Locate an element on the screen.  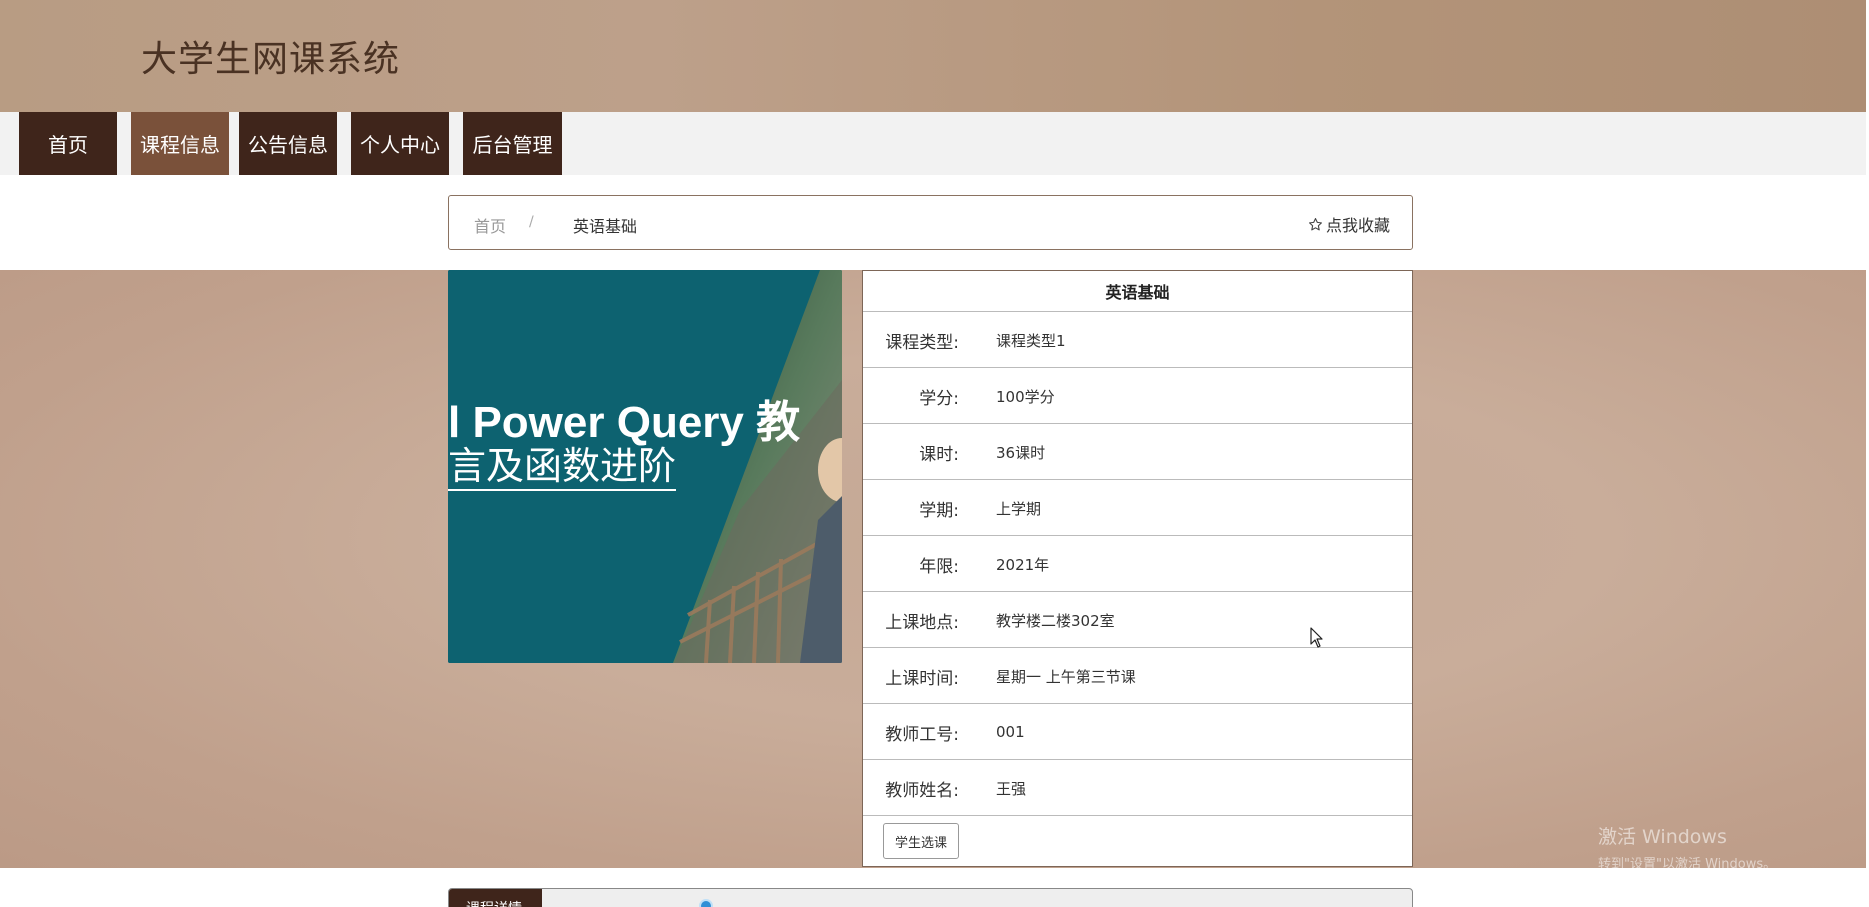
cover-subheadline: 言及函数进阶 is located at coordinates (562, 468).